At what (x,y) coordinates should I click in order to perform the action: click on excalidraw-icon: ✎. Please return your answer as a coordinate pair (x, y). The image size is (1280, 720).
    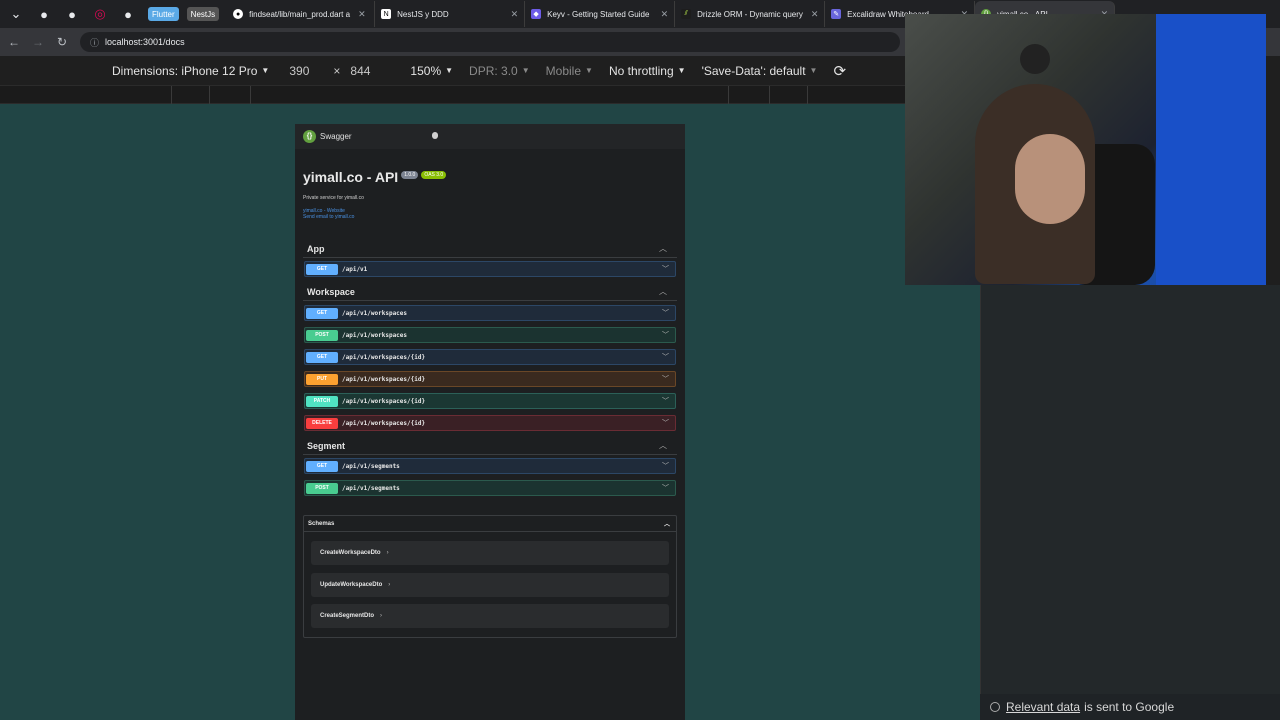
    Looking at the image, I should click on (836, 14).